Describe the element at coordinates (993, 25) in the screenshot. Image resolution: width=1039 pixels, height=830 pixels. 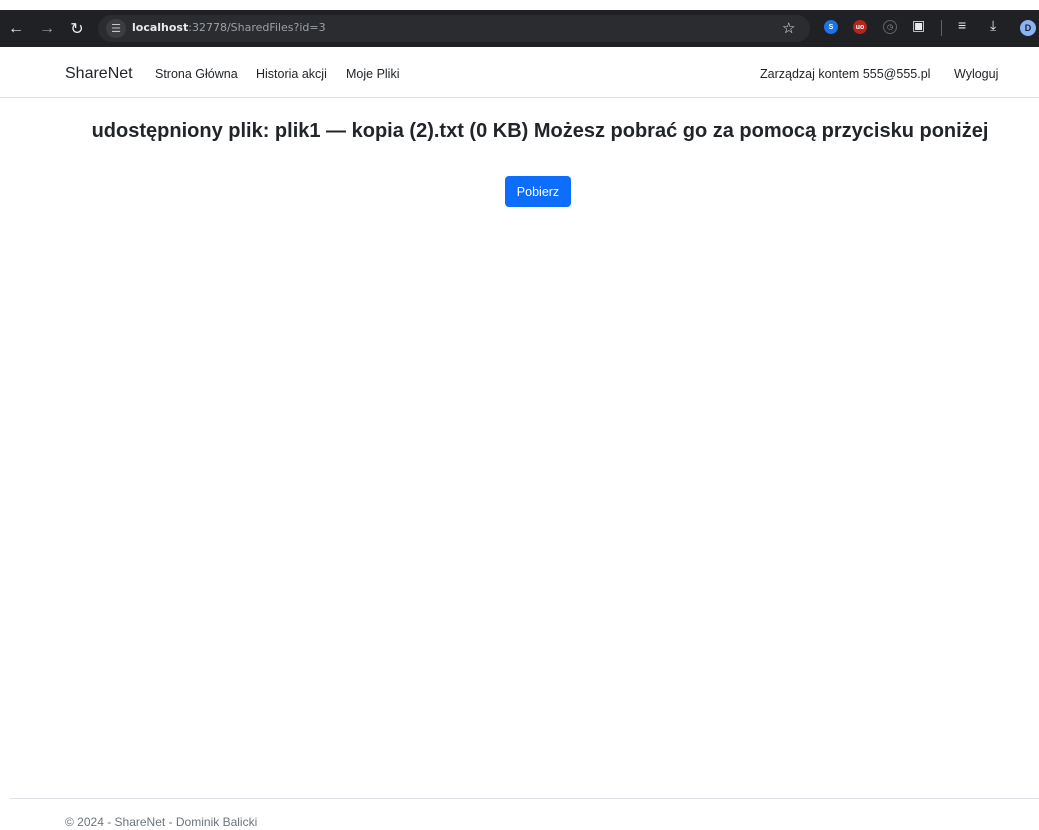
I see `downloads-icon: ⤓` at that location.